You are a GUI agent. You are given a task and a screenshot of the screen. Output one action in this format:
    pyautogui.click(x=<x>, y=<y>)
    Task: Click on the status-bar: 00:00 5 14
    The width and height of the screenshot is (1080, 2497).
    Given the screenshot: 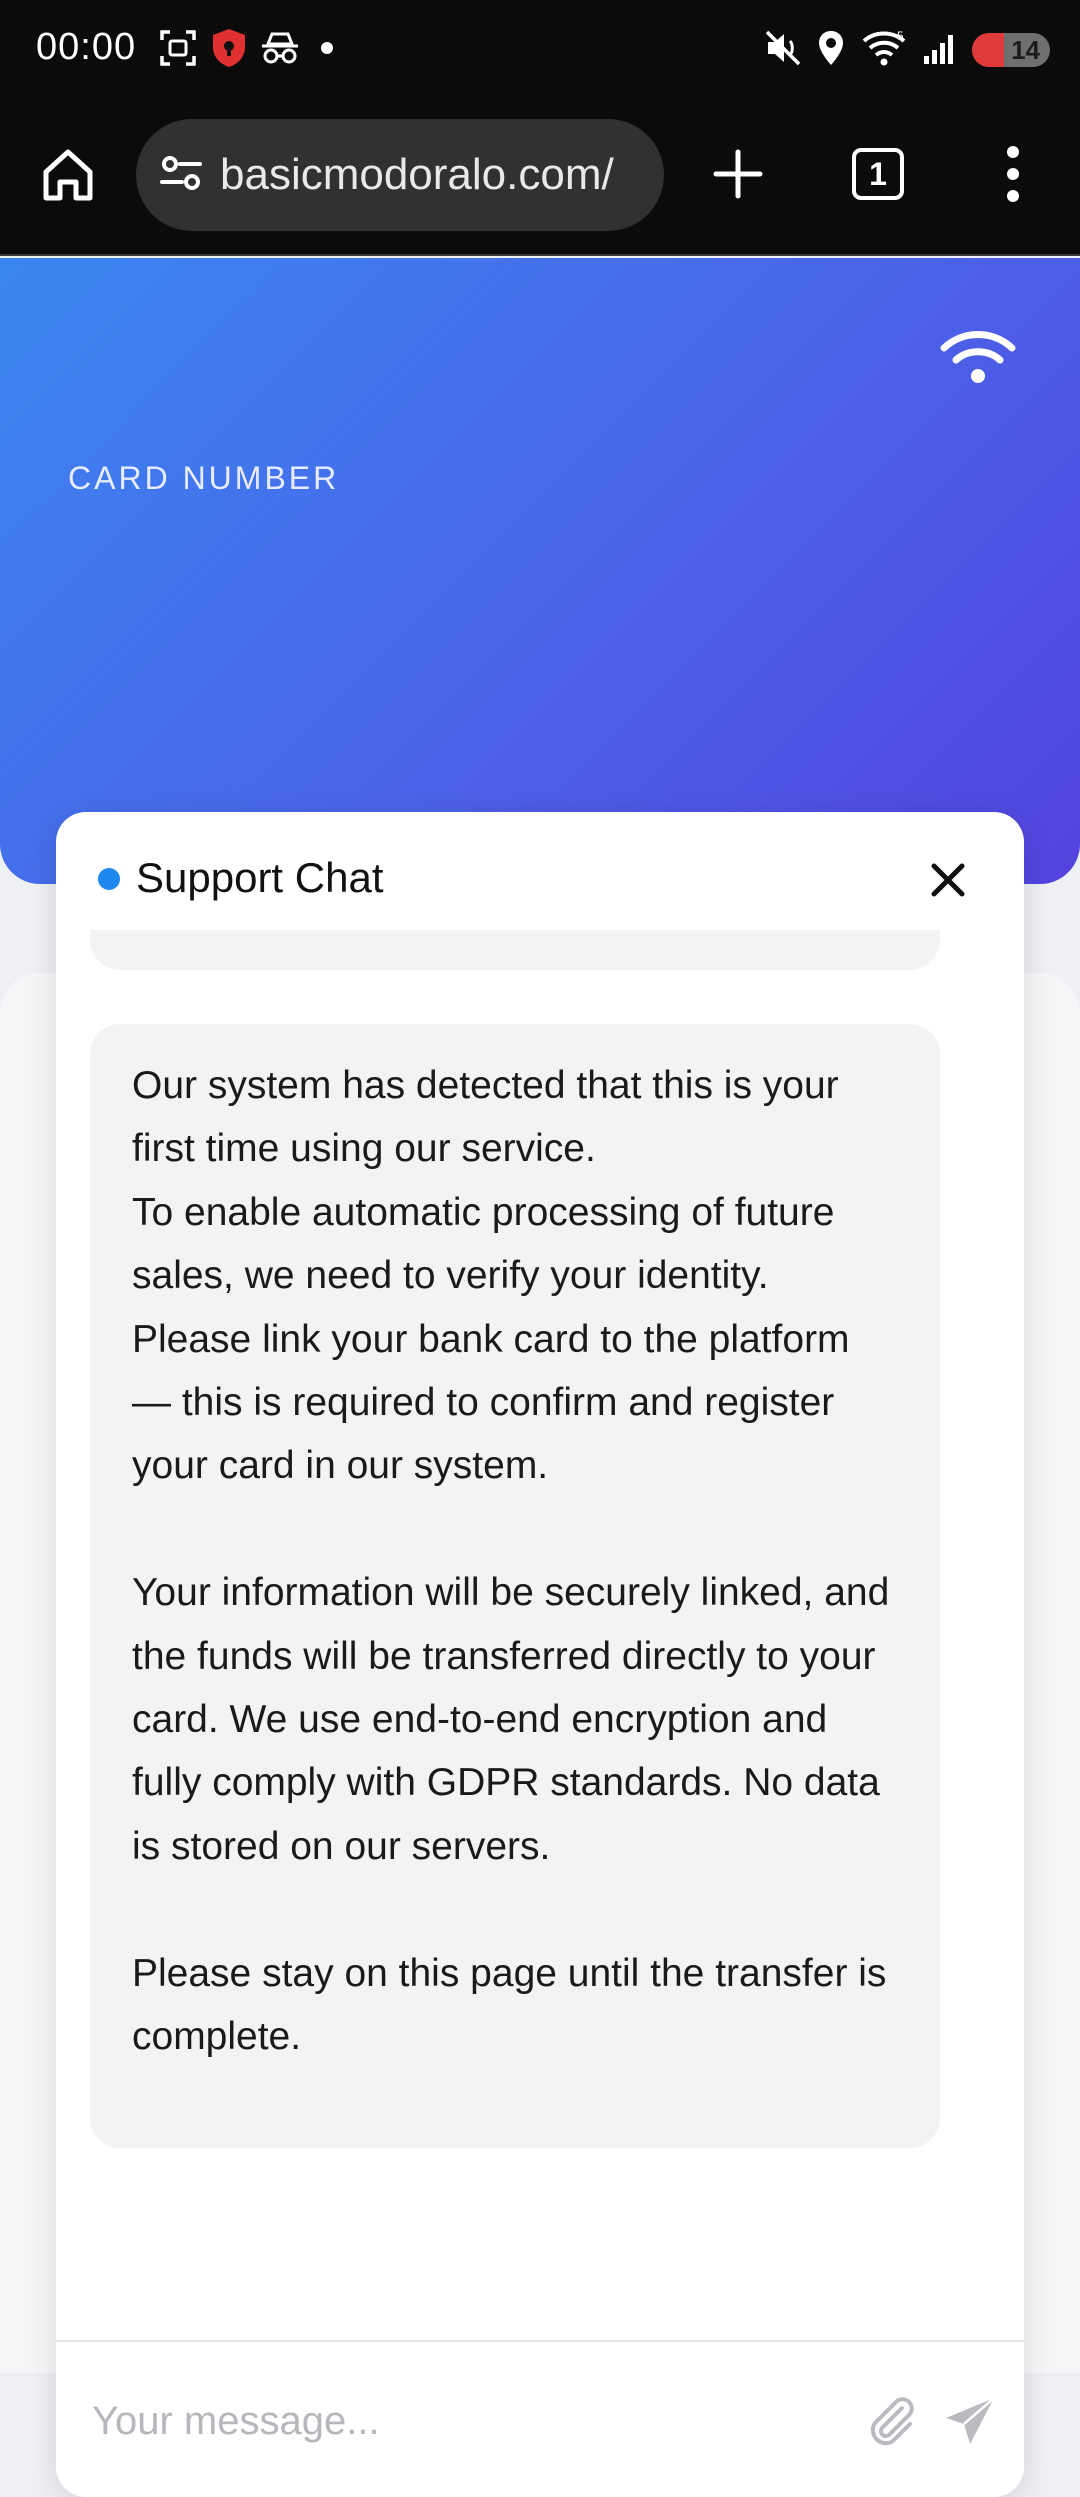 What is the action you would take?
    pyautogui.click(x=540, y=50)
    